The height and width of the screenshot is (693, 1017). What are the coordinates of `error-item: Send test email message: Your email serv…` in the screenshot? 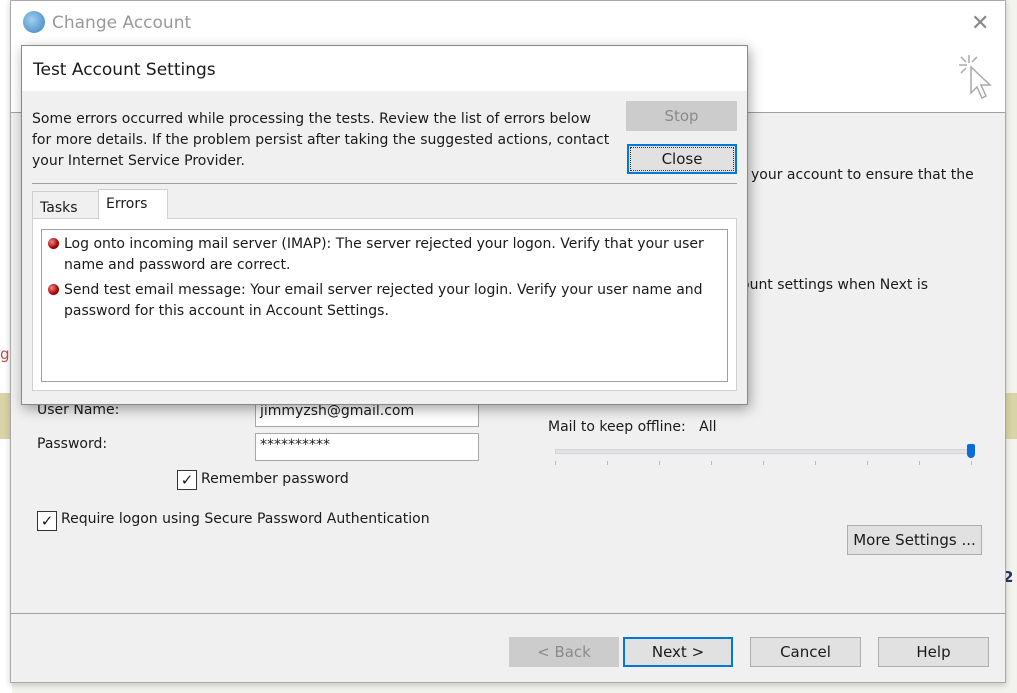 It's located at (383, 301).